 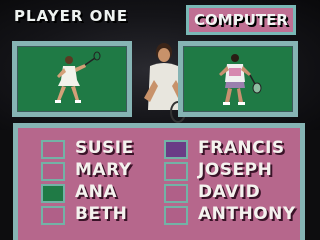 I want to click on player-name: MARY, so click(x=103, y=170).